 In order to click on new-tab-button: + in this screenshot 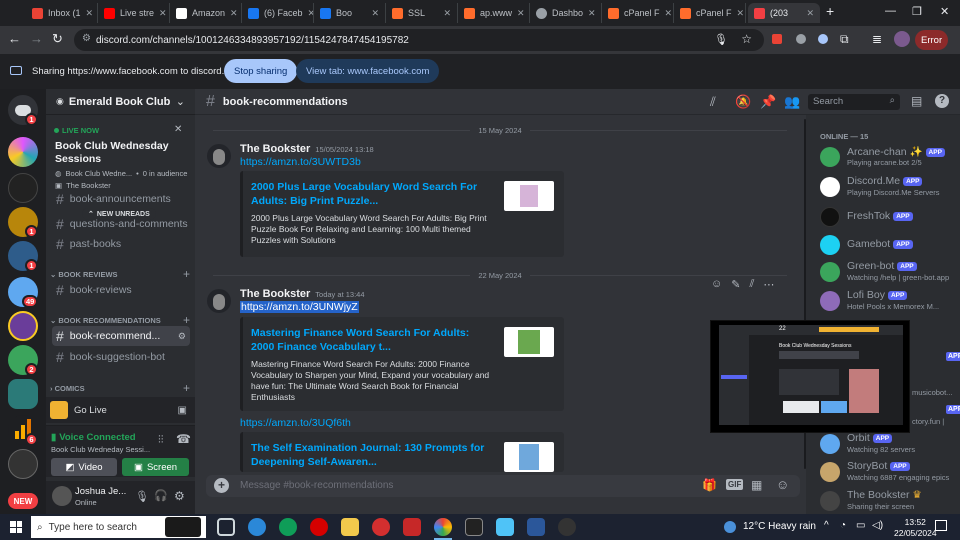, I will do `click(830, 11)`.